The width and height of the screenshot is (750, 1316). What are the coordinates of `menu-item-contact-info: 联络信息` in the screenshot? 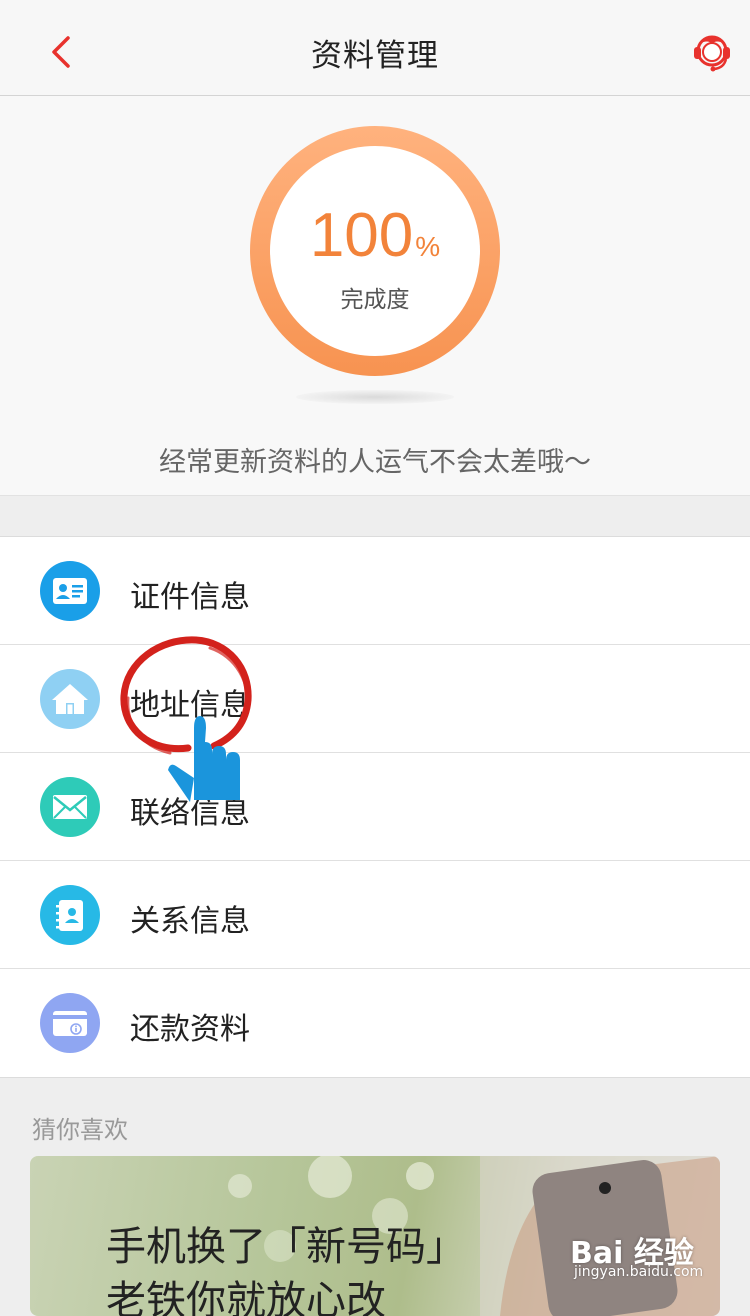 It's located at (375, 807).